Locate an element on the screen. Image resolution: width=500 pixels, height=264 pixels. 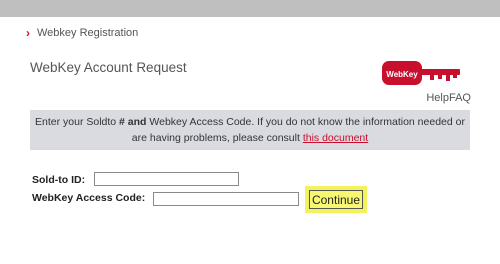
soldto-label: Sold-to ID: is located at coordinates (59, 180).